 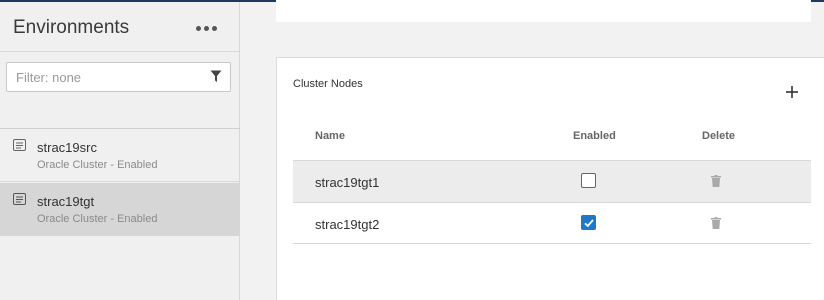 I want to click on add-icon, so click(x=792, y=92).